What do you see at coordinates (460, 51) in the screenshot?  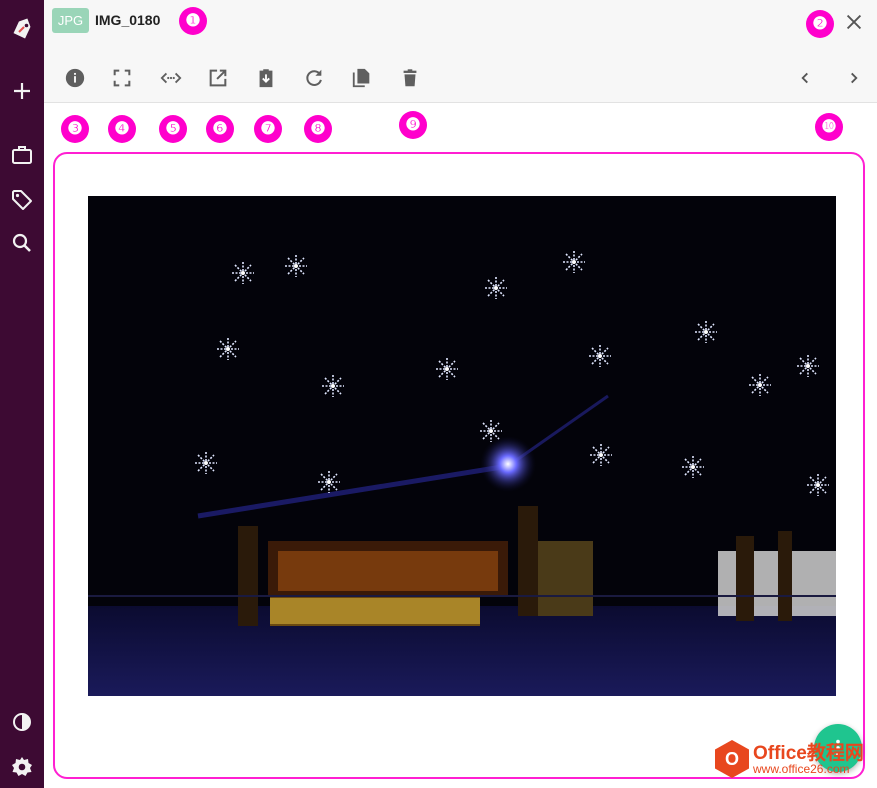 I see `viewer-header: JPG IMG_0180` at bounding box center [460, 51].